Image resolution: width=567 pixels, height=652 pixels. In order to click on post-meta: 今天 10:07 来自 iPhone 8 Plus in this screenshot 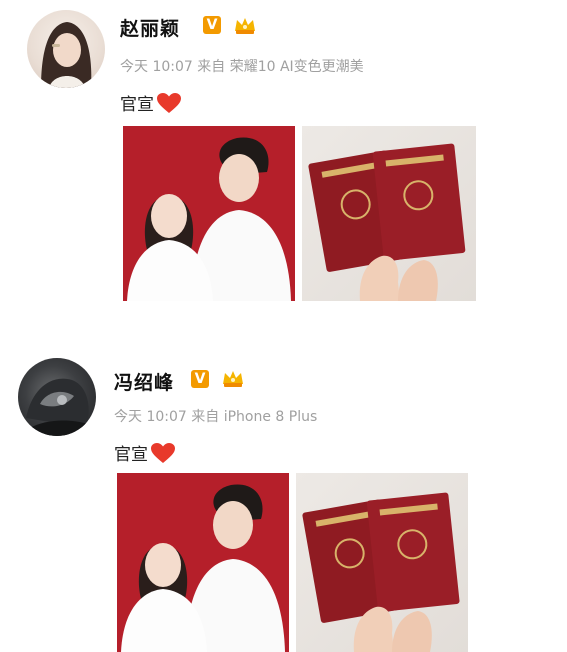, I will do `click(216, 417)`.